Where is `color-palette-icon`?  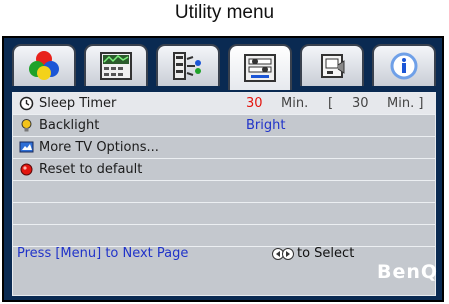 color-palette-icon is located at coordinates (44, 65).